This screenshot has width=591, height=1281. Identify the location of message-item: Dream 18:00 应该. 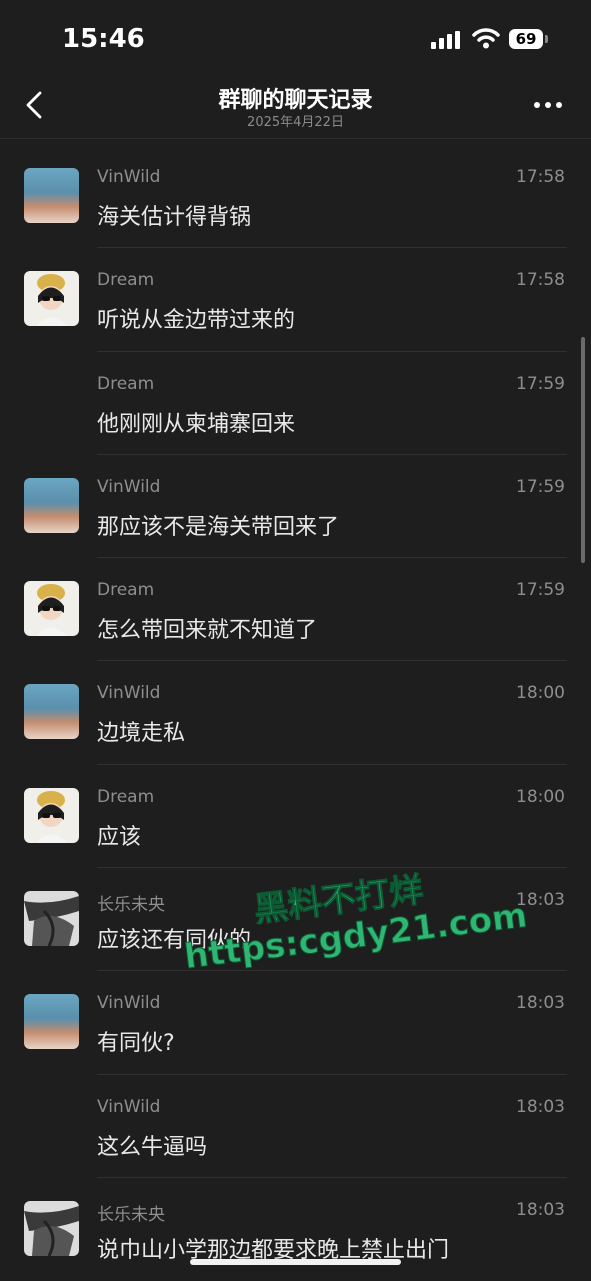
(295, 817).